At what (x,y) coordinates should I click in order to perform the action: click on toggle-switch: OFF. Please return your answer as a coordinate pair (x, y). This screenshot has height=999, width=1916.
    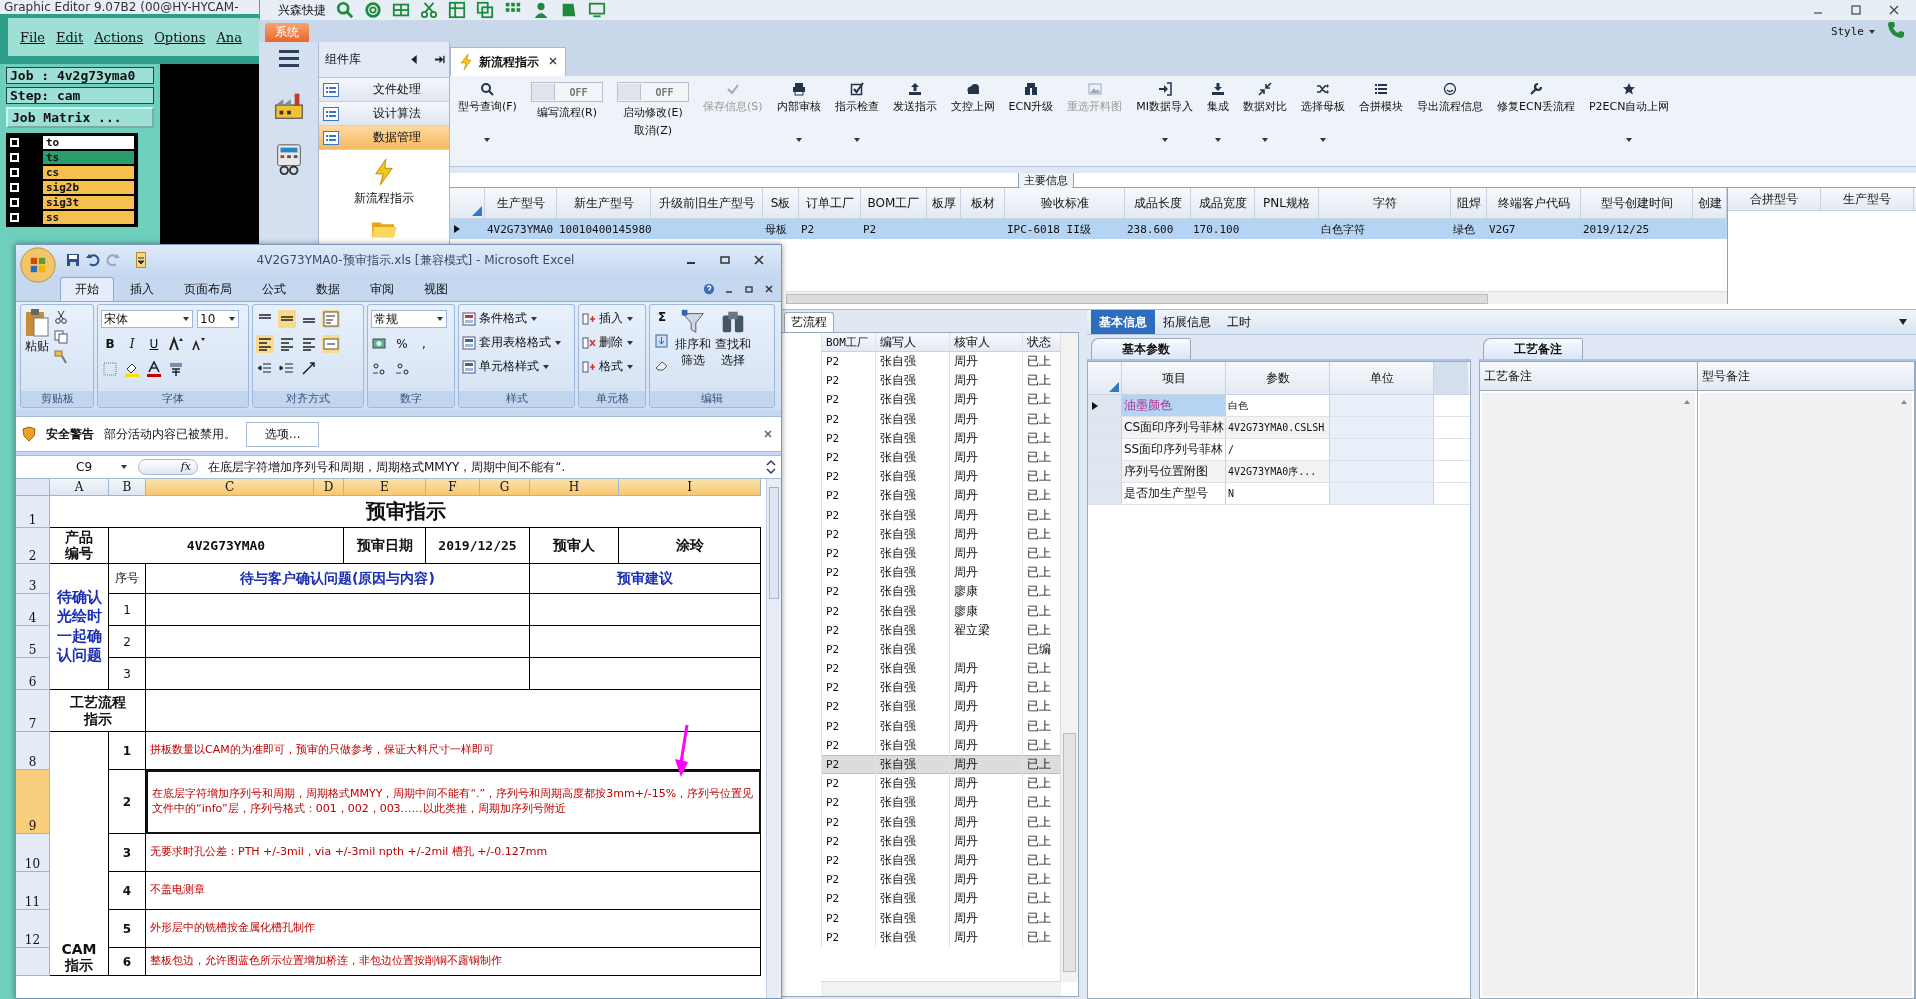
    Looking at the image, I should click on (652, 92).